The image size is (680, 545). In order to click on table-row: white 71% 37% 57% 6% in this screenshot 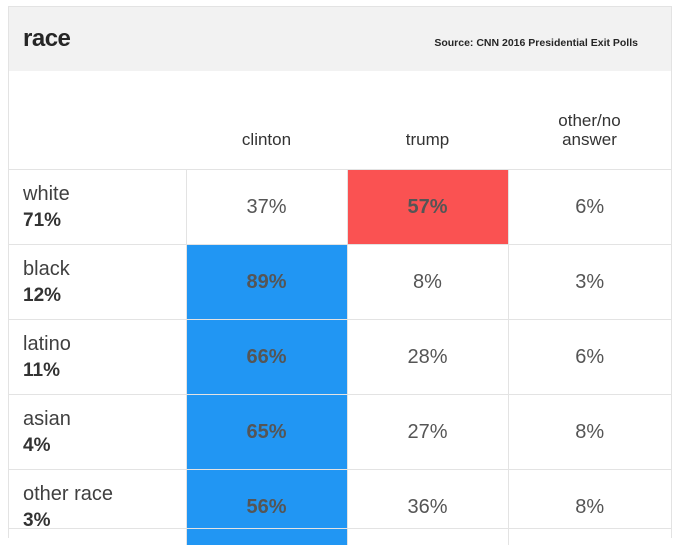, I will do `click(340, 207)`.